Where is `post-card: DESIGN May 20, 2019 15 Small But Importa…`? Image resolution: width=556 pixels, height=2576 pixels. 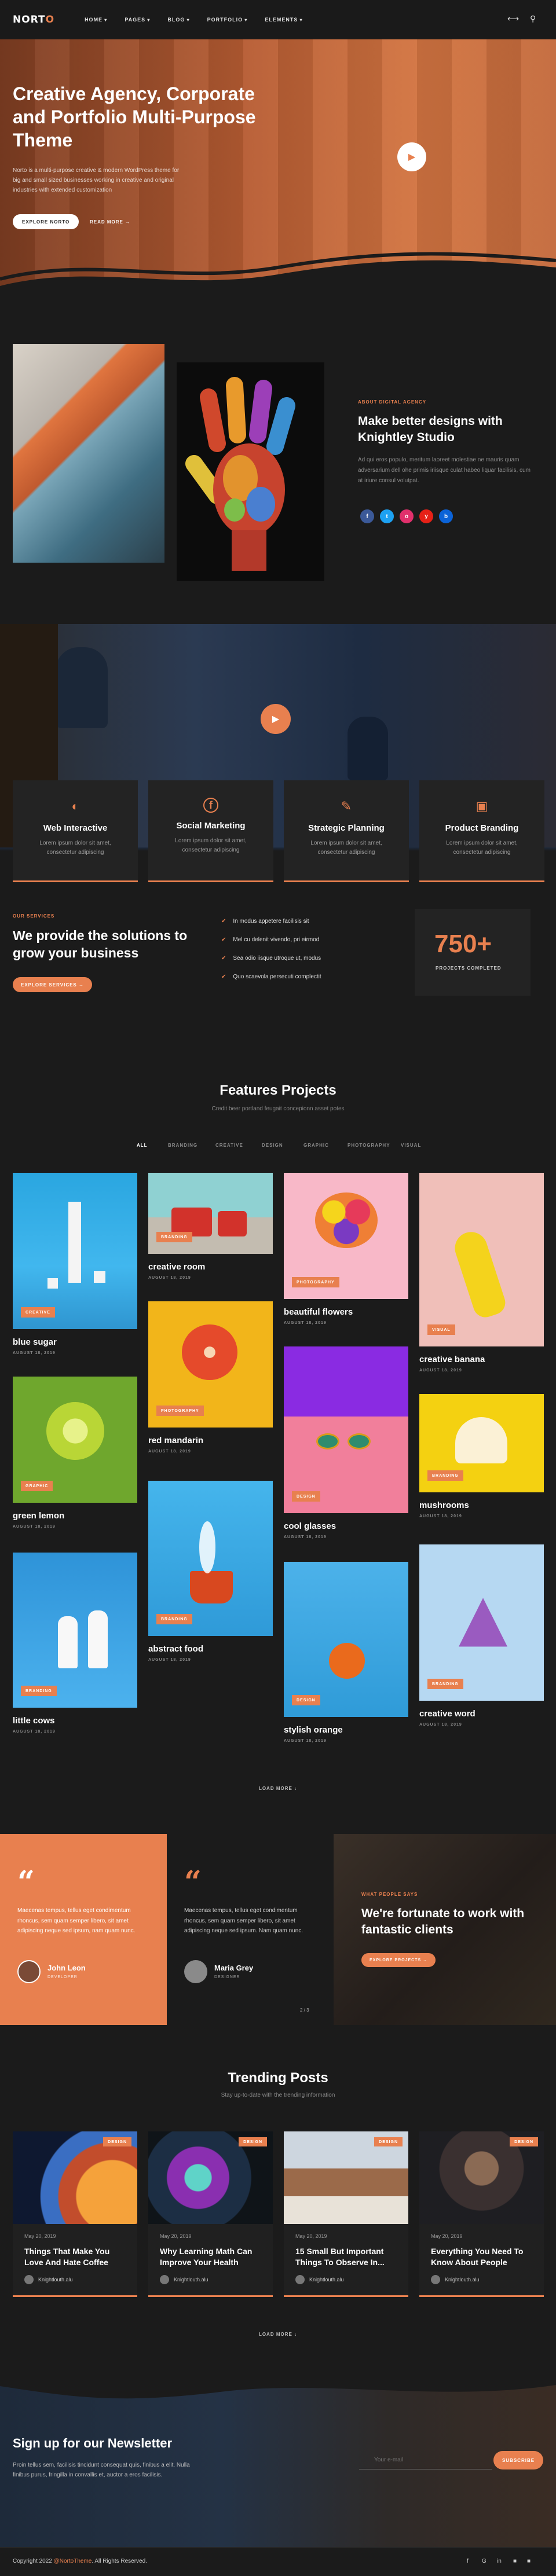 post-card: DESIGN May 20, 2019 15 Small But Importa… is located at coordinates (346, 2214).